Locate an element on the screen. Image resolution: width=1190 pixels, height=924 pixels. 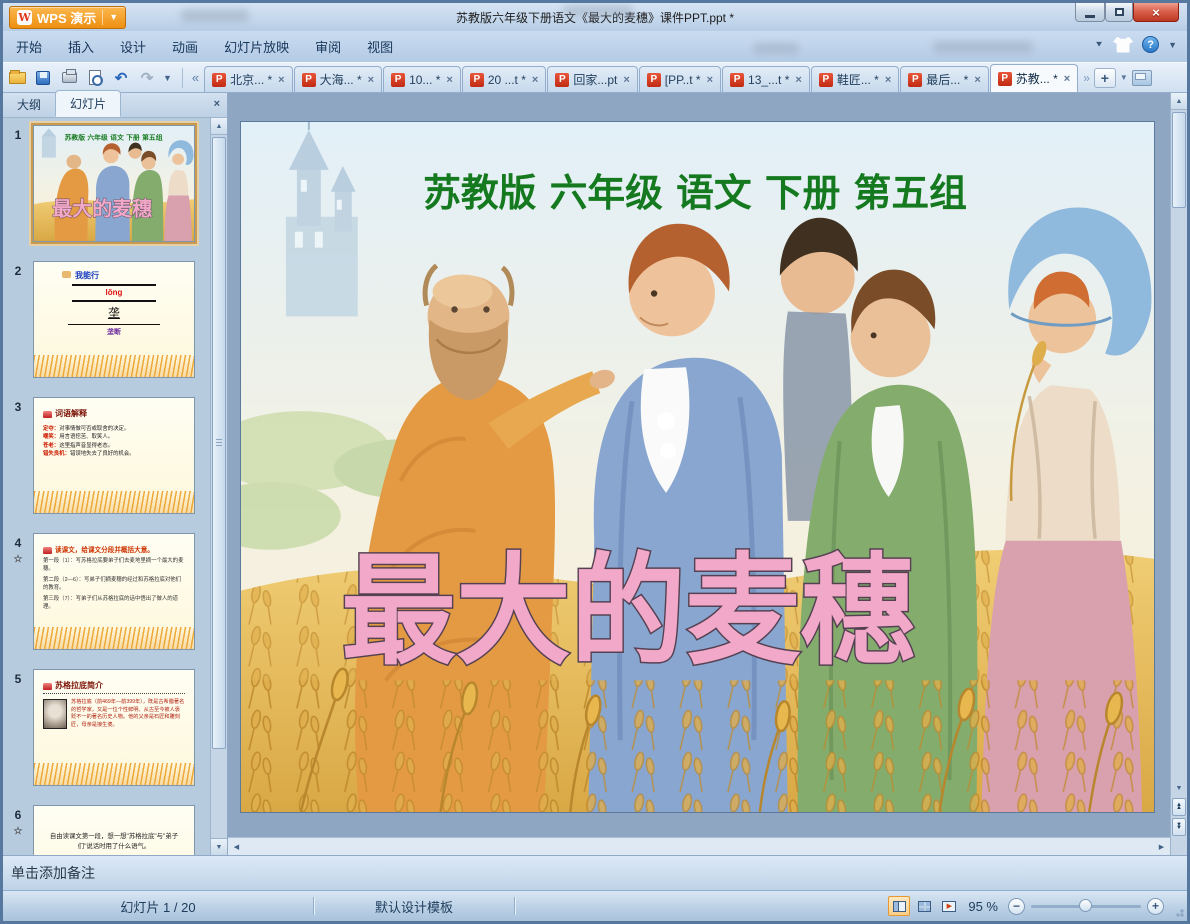
previous-slide-button: ▲ ▲ is located at coordinates (1179, 807).